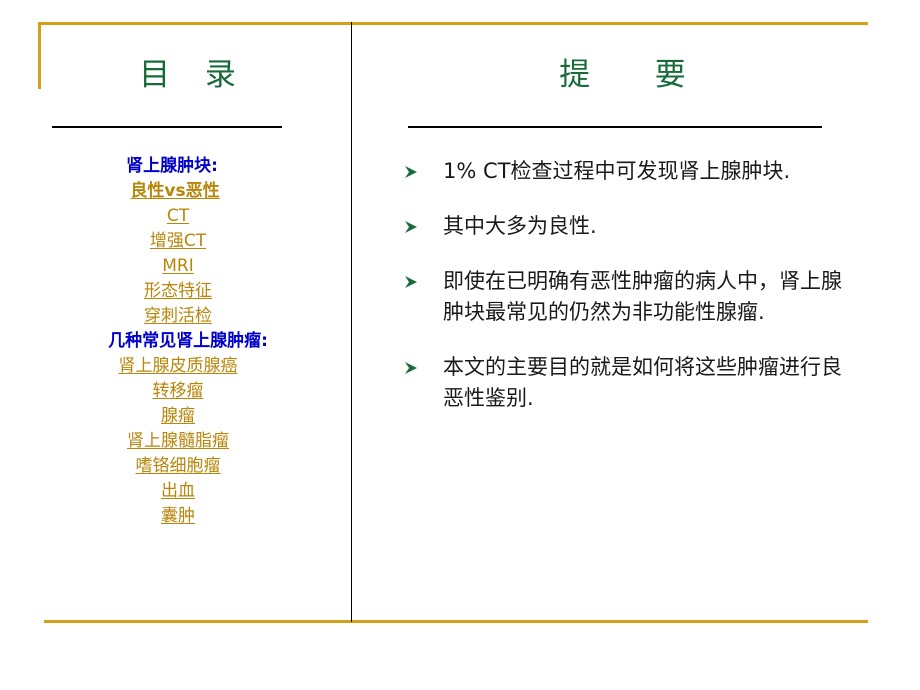 The image size is (920, 690). Describe the element at coordinates (642, 382) in the screenshot. I see `summary-bullet-text: 本文的主要目的就是如何将这些肿瘤进行良恶性鉴别.` at that location.